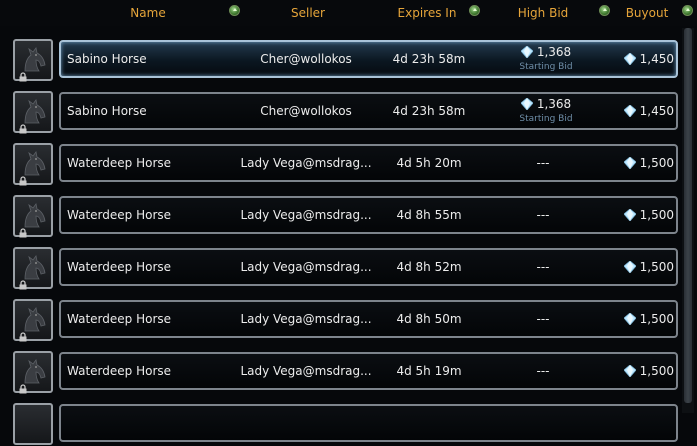 The width and height of the screenshot is (697, 446). What do you see at coordinates (308, 13) in the screenshot?
I see `header-seller: Seller` at bounding box center [308, 13].